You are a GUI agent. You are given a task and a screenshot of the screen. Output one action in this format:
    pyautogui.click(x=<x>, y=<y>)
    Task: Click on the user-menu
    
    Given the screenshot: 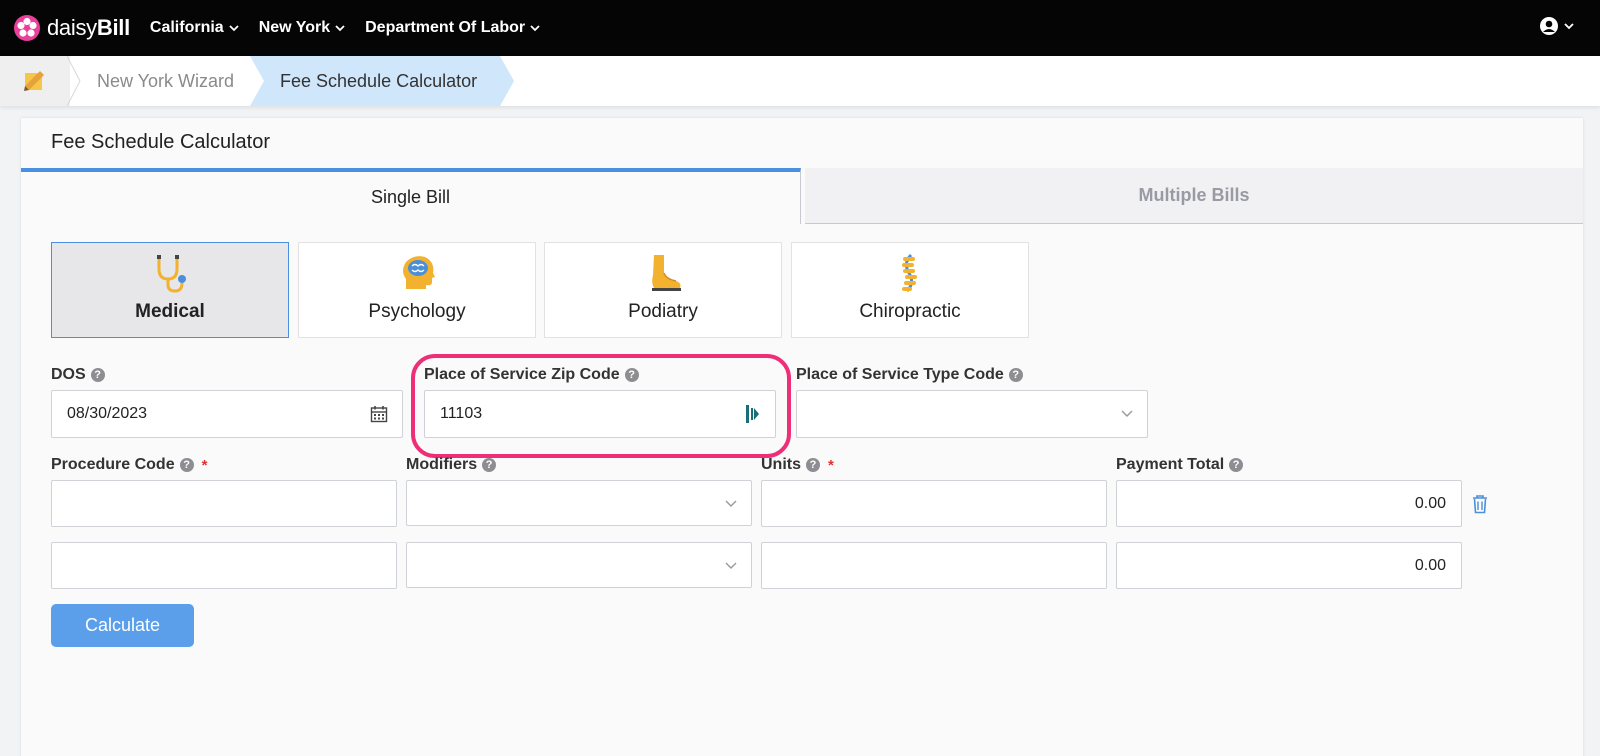 What is the action you would take?
    pyautogui.click(x=1556, y=26)
    